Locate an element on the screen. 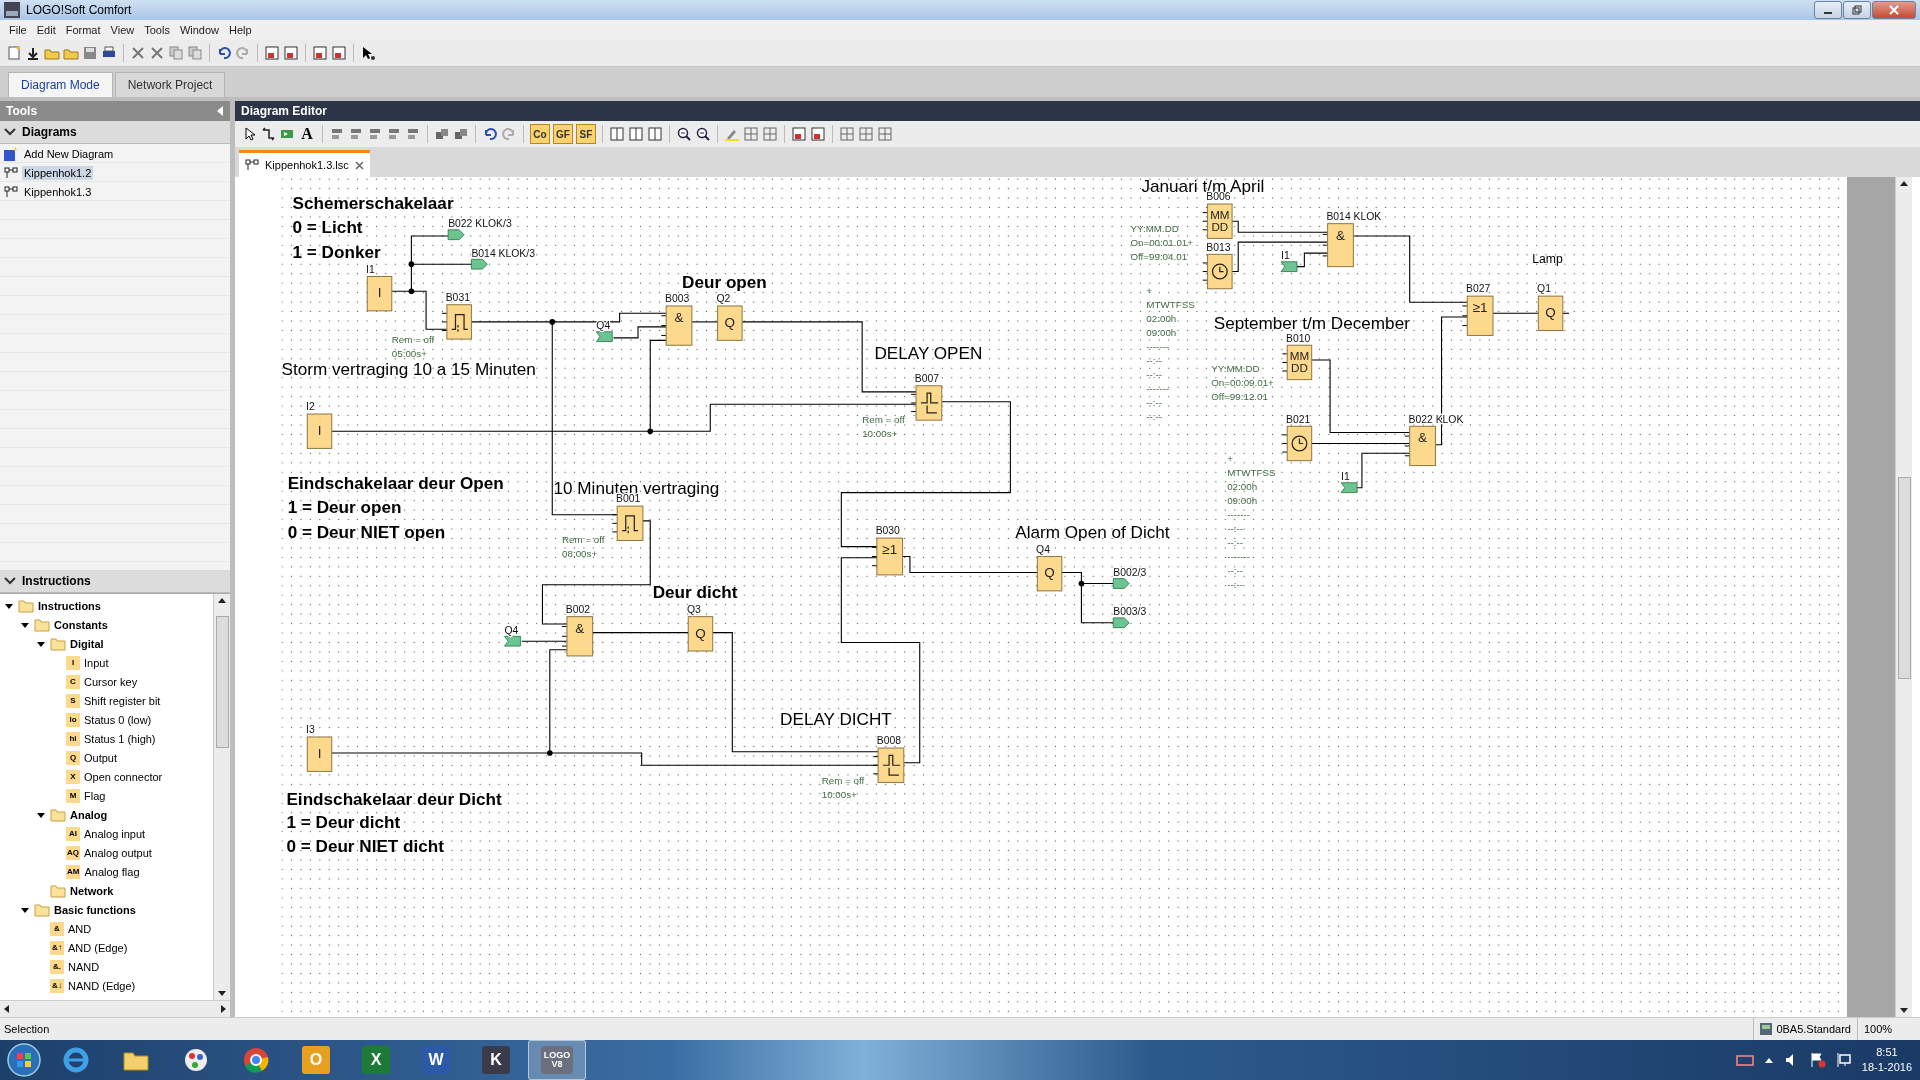  close-icon is located at coordinates (359, 165).